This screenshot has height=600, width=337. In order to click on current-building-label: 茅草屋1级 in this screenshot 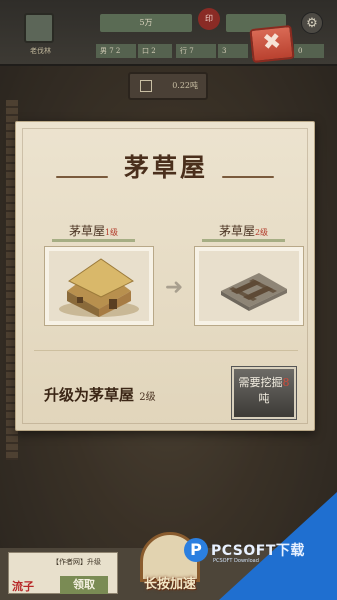, I will do `click(93, 232)`.